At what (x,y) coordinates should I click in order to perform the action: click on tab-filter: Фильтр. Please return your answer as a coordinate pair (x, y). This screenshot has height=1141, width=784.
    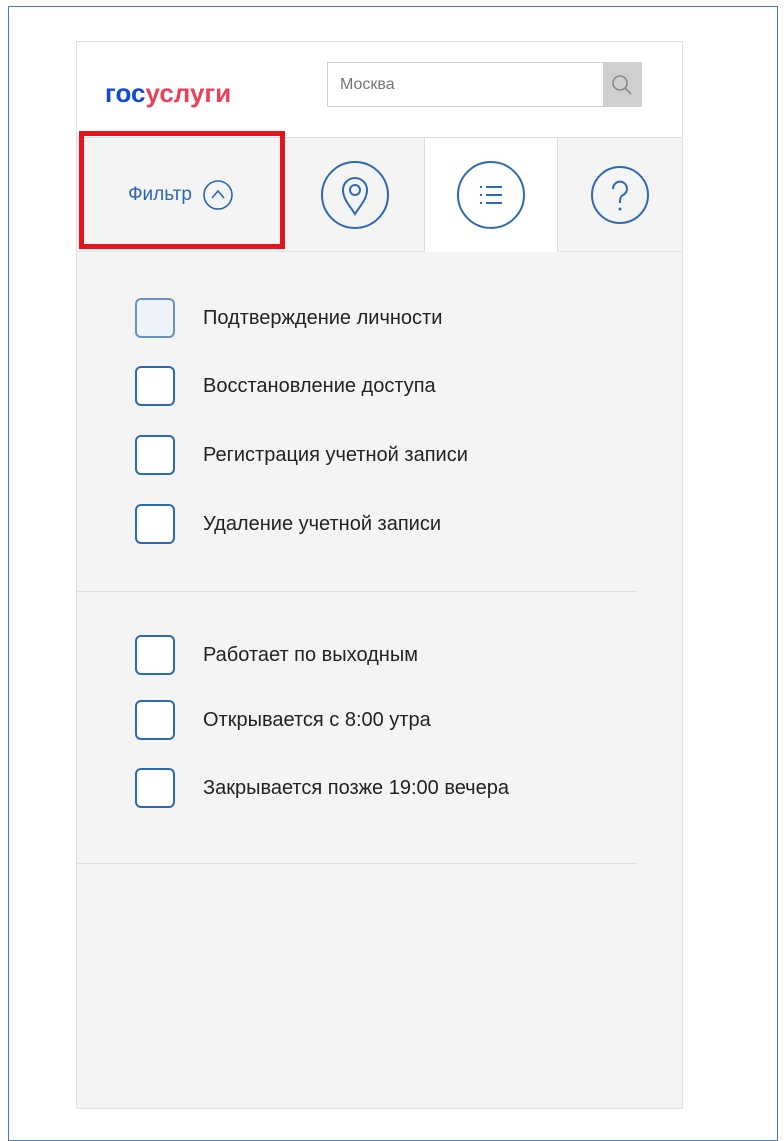
    Looking at the image, I should click on (181, 191).